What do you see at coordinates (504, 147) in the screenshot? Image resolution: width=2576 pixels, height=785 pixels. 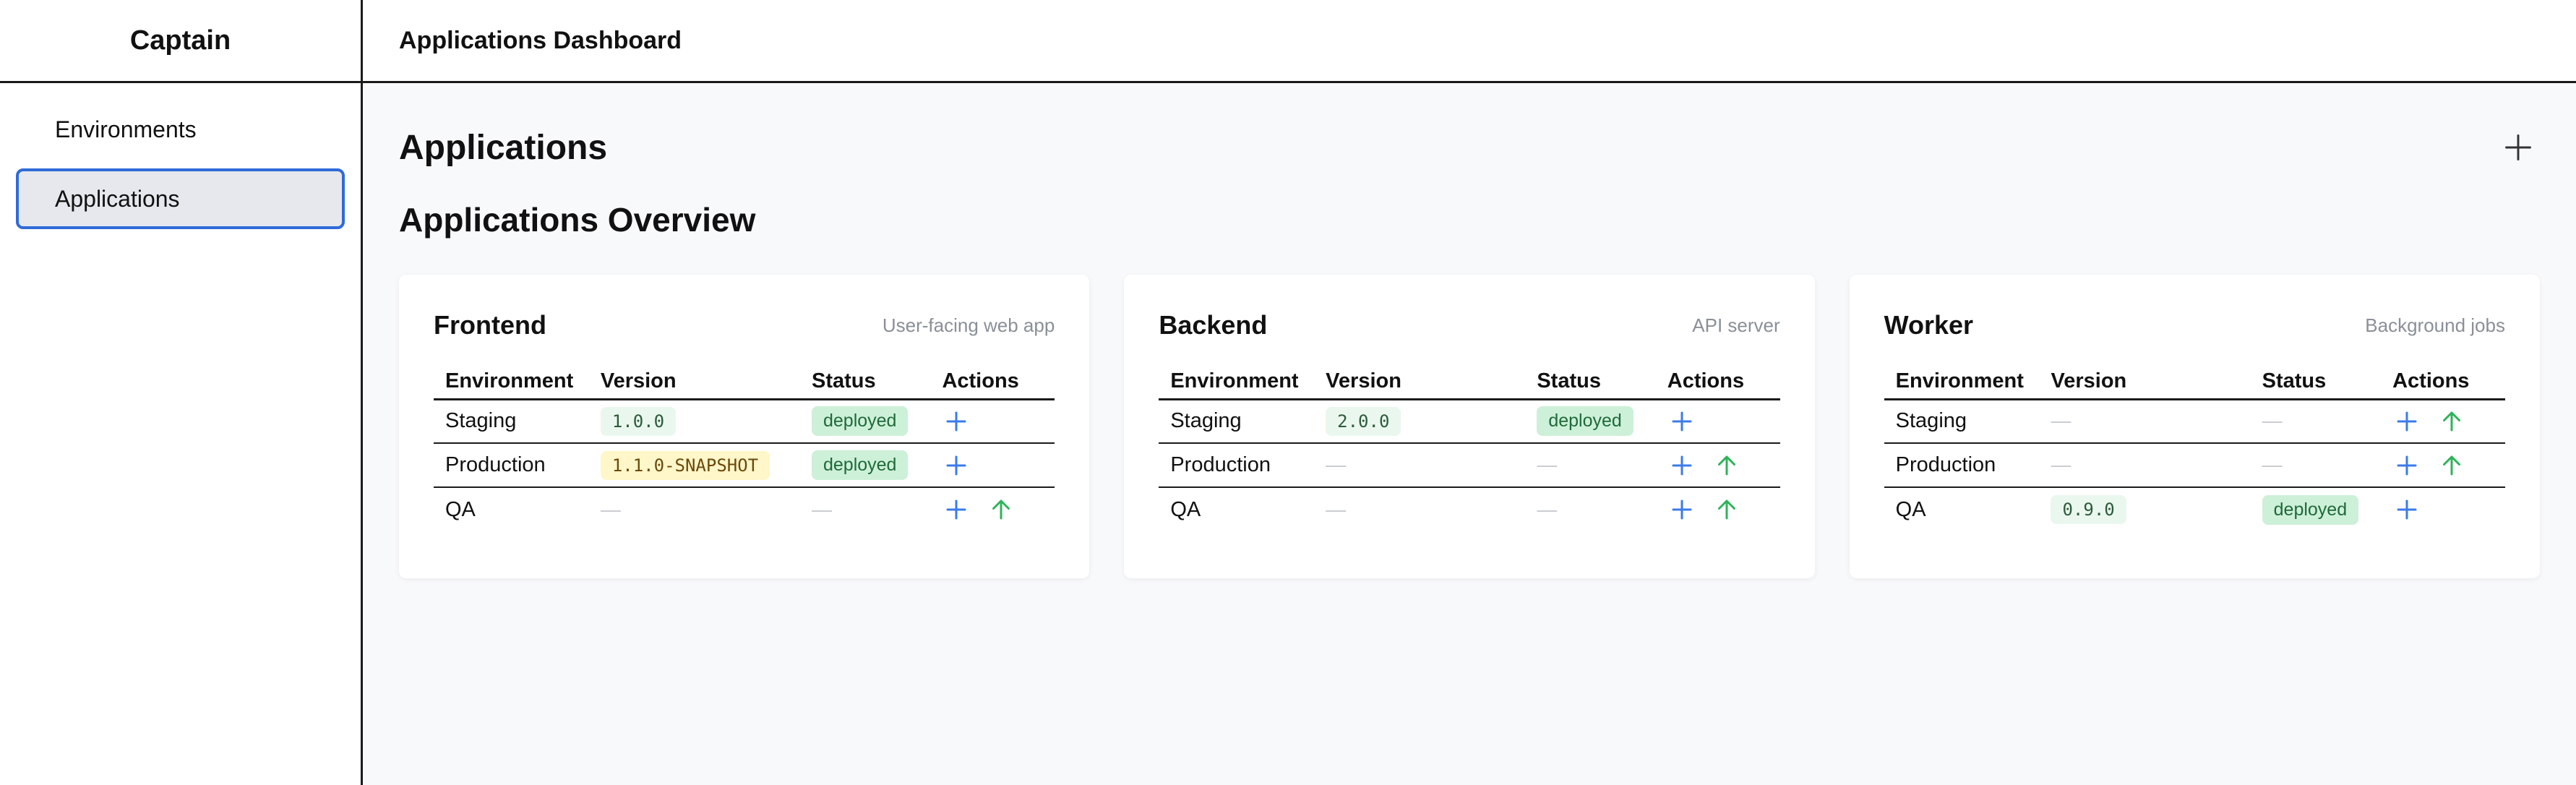 I see `page-title: Applications` at bounding box center [504, 147].